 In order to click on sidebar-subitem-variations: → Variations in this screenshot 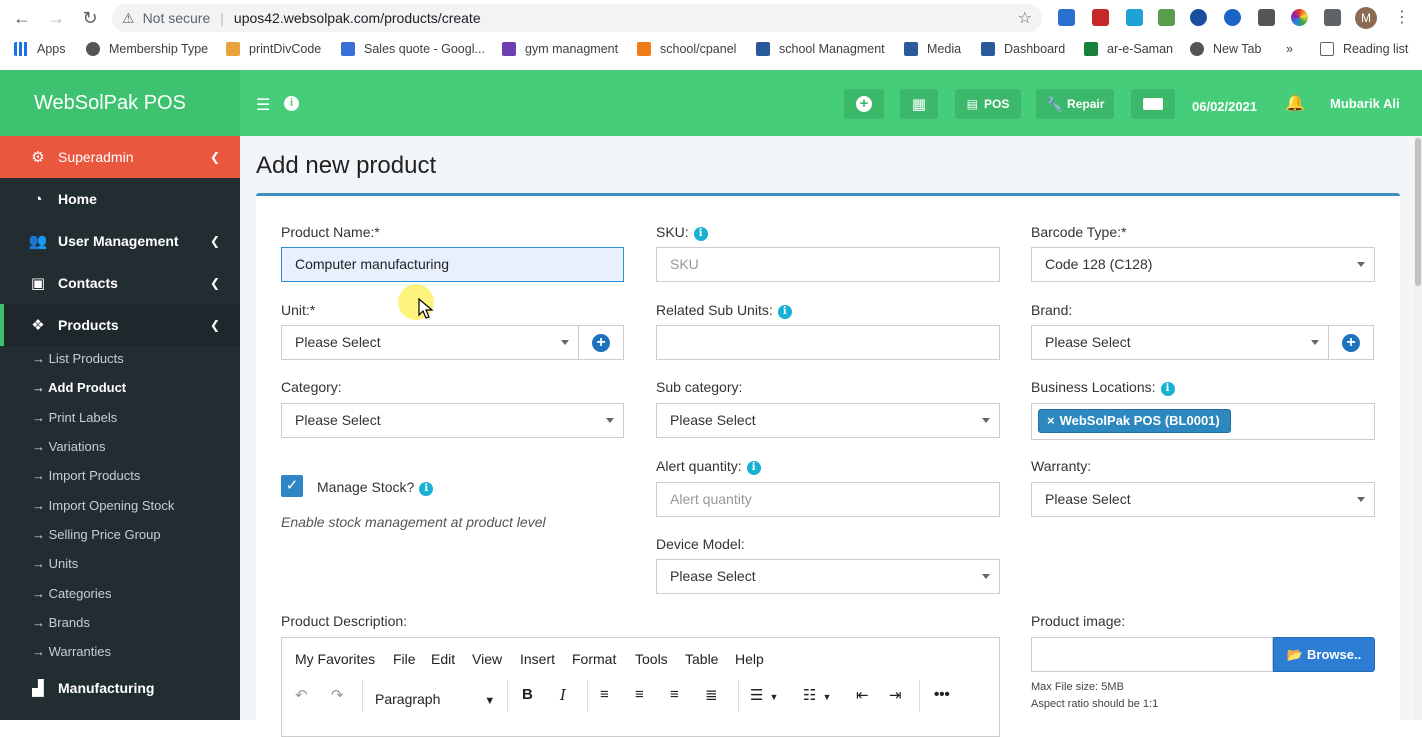, I will do `click(68, 446)`.